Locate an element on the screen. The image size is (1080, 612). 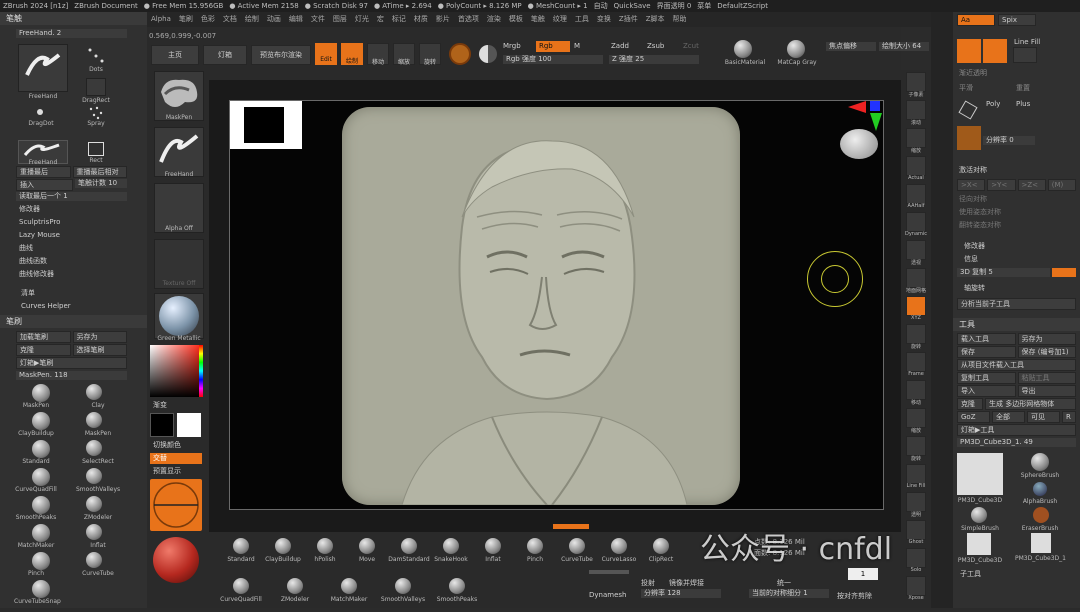
stroke-freehand-tile is located at coordinates (43, 68).